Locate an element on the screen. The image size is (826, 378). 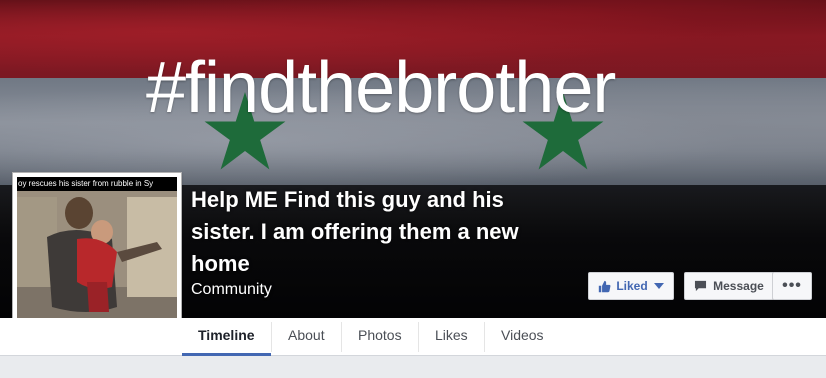
page-background is located at coordinates (413, 367).